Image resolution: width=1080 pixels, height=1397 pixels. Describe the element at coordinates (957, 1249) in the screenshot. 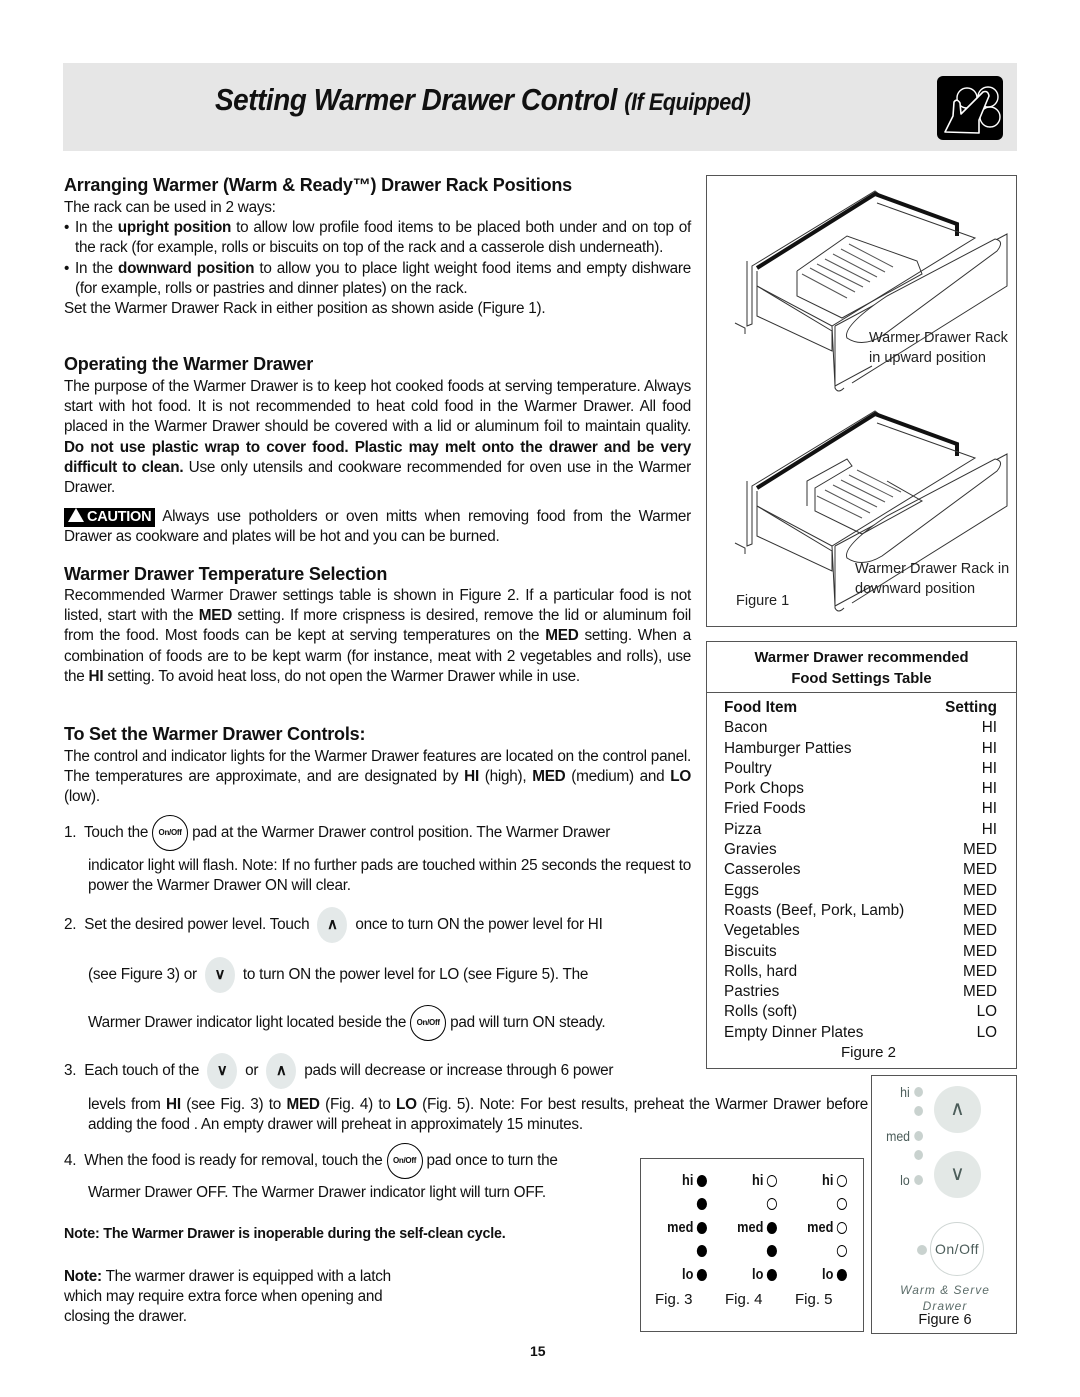

I see `onoff-button: On/Off` at that location.